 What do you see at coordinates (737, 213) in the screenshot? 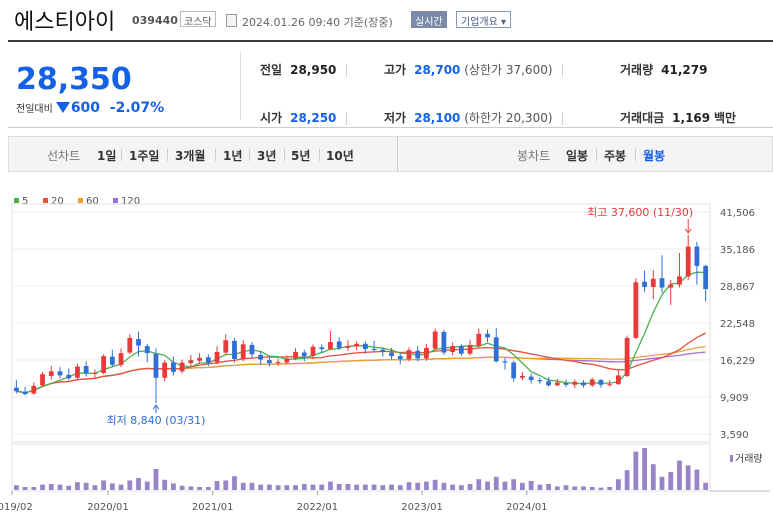
I see `y-tick-label: 41,506` at bounding box center [737, 213].